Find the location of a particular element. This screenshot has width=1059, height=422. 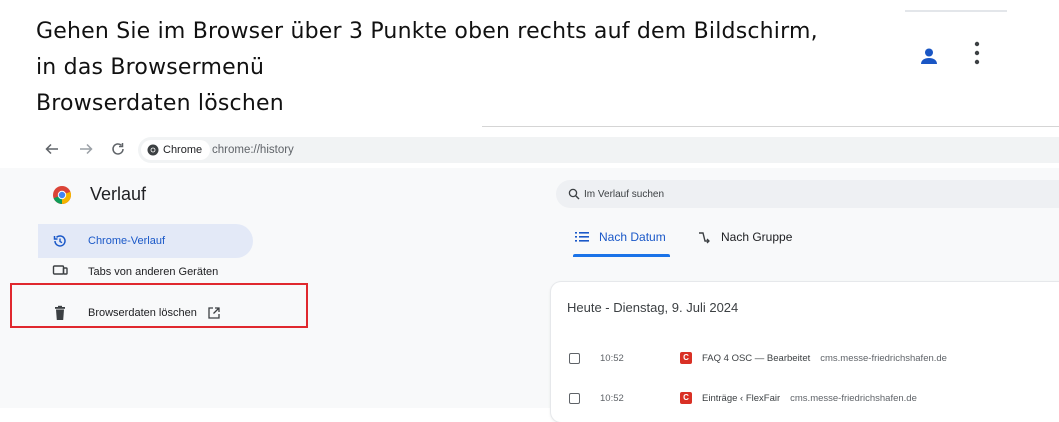

history-search-field: Im Verlauf suchen is located at coordinates (807, 194).